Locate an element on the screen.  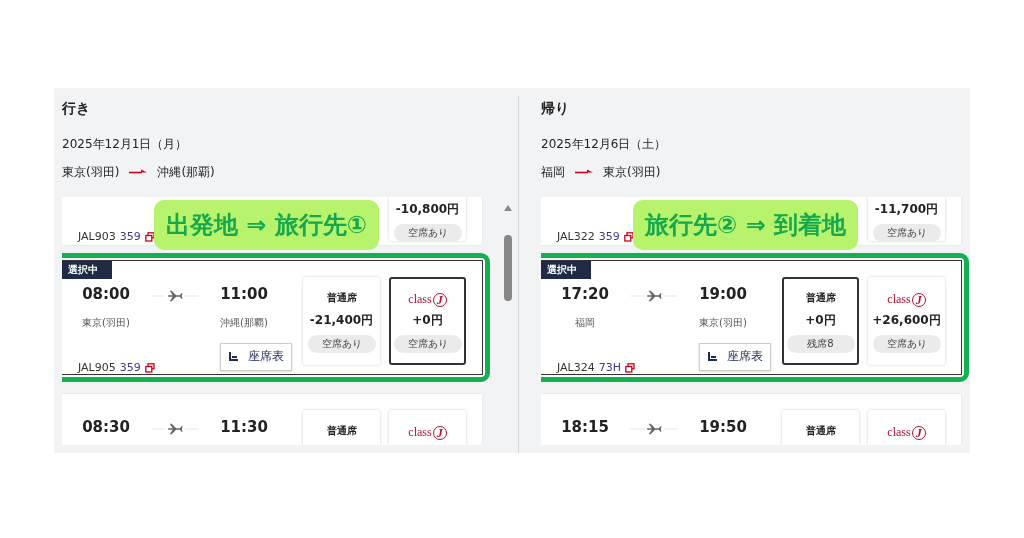
arrival-time: 11:00 is located at coordinates (244, 295).